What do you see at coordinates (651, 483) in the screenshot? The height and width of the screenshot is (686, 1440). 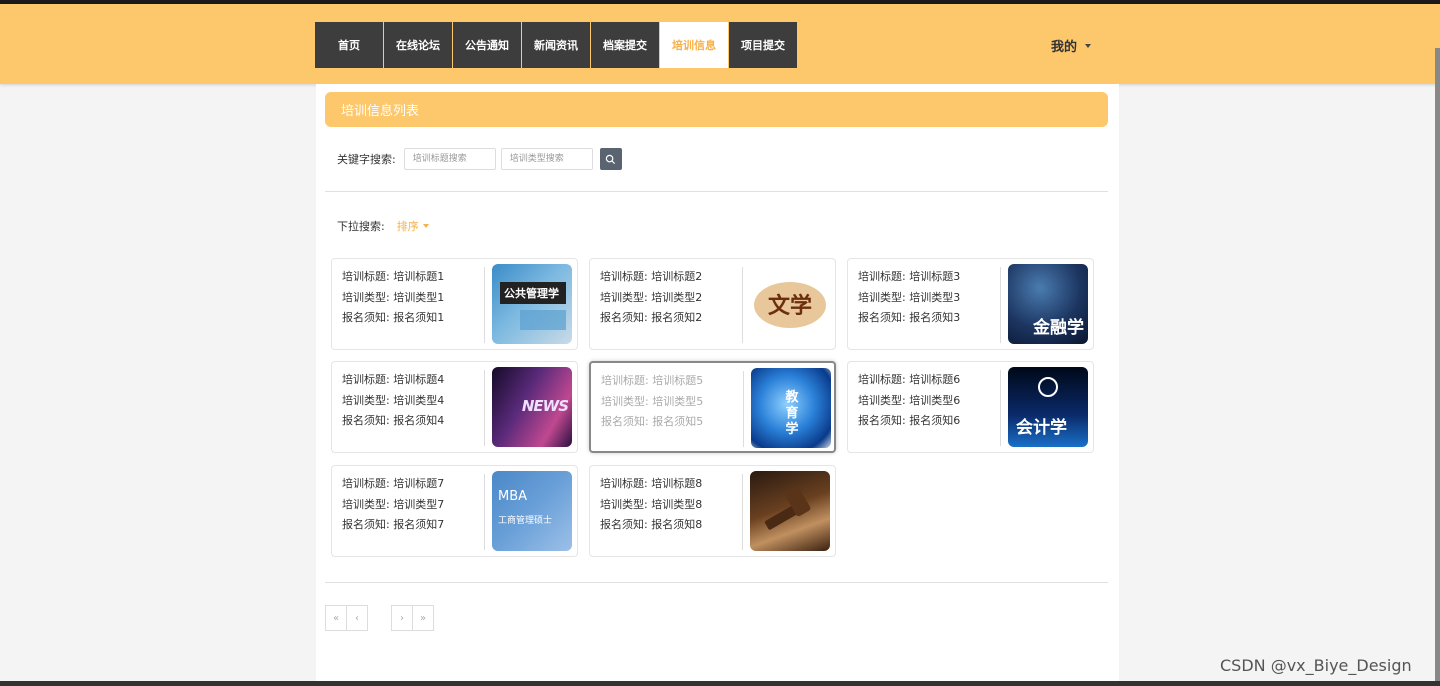 I see `card-title: 培训标题: 培训标题8` at bounding box center [651, 483].